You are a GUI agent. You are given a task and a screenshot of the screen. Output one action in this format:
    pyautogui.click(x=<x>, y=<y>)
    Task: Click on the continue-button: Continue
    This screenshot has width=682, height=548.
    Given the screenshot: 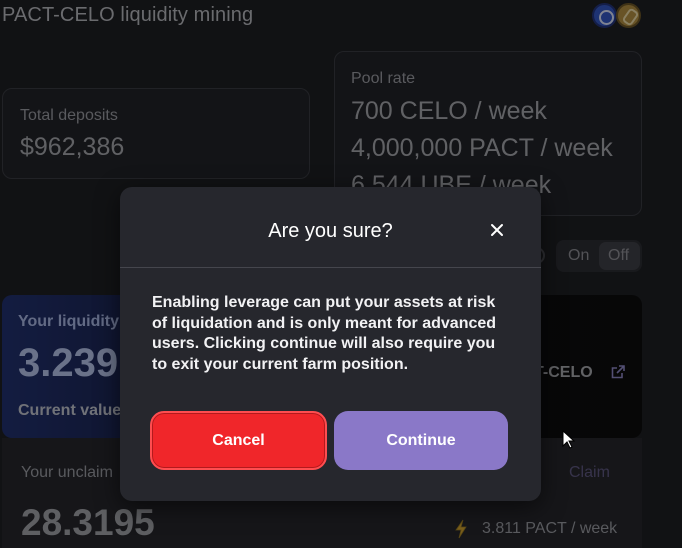 What is the action you would take?
    pyautogui.click(x=421, y=440)
    